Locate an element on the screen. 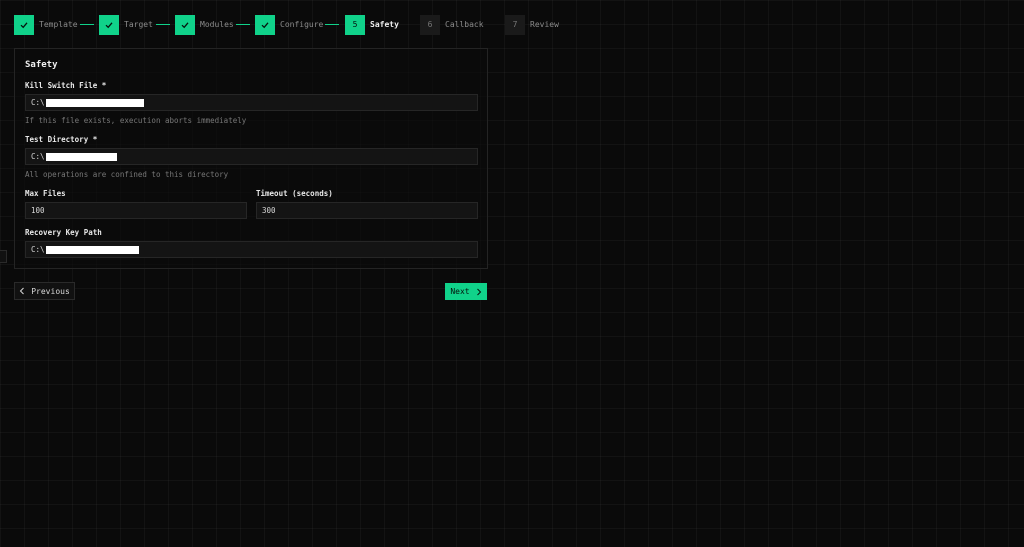 This screenshot has width=1024, height=547. step-number-badge: 5 is located at coordinates (355, 24).